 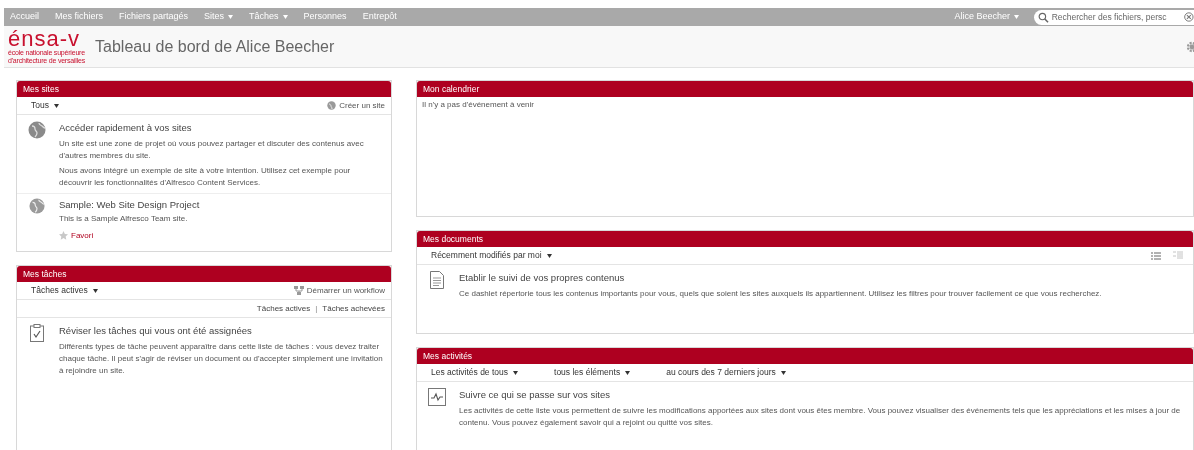 I want to click on site-description: This is a Sample Alfresco Team site., so click(x=124, y=218).